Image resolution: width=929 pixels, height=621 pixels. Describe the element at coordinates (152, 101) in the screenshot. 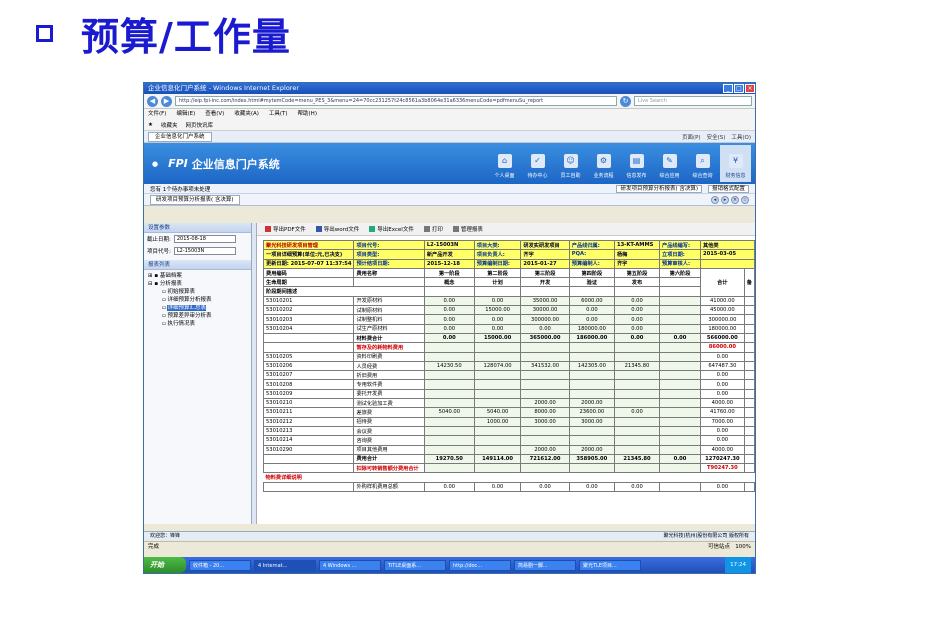

I see `back-arrow-icon: ◀` at that location.